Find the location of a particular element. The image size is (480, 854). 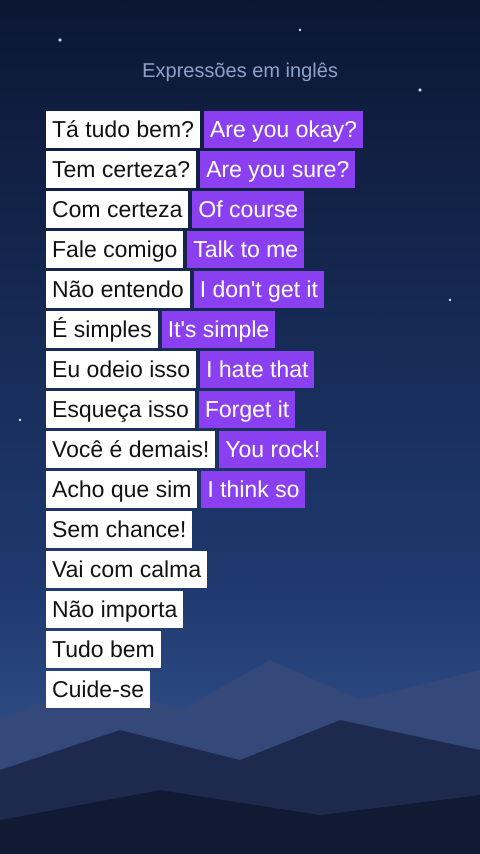

portuguese-phrase: Sem chance! is located at coordinates (119, 529).